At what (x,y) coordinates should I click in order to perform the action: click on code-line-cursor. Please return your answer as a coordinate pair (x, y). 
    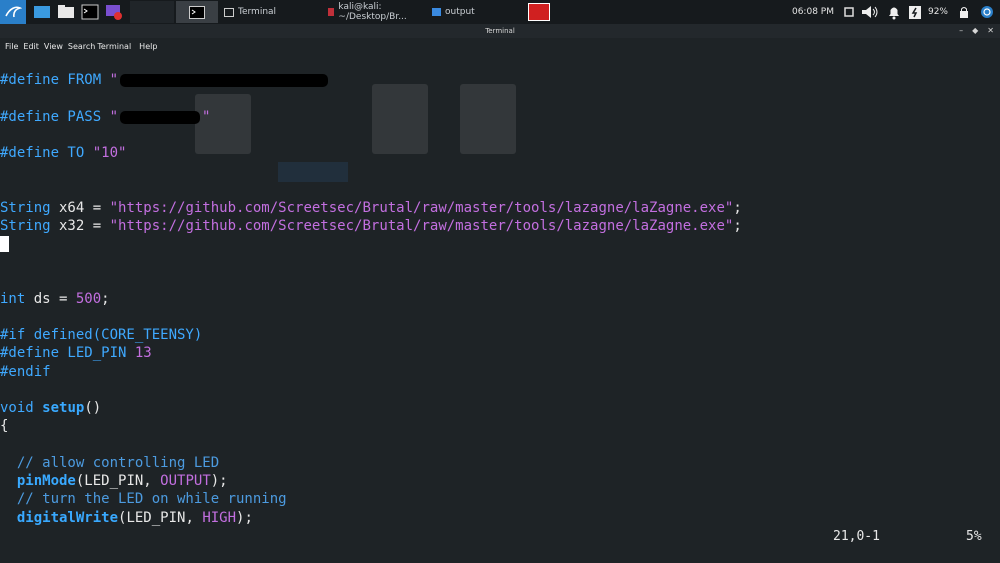
    Looking at the image, I should click on (4, 245).